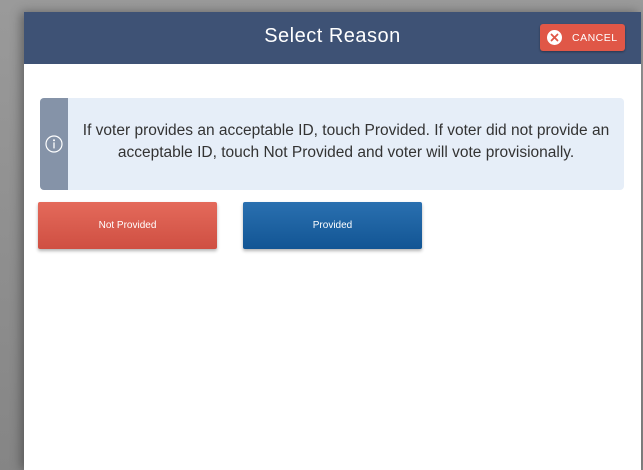  I want to click on info-icon, so click(54, 144).